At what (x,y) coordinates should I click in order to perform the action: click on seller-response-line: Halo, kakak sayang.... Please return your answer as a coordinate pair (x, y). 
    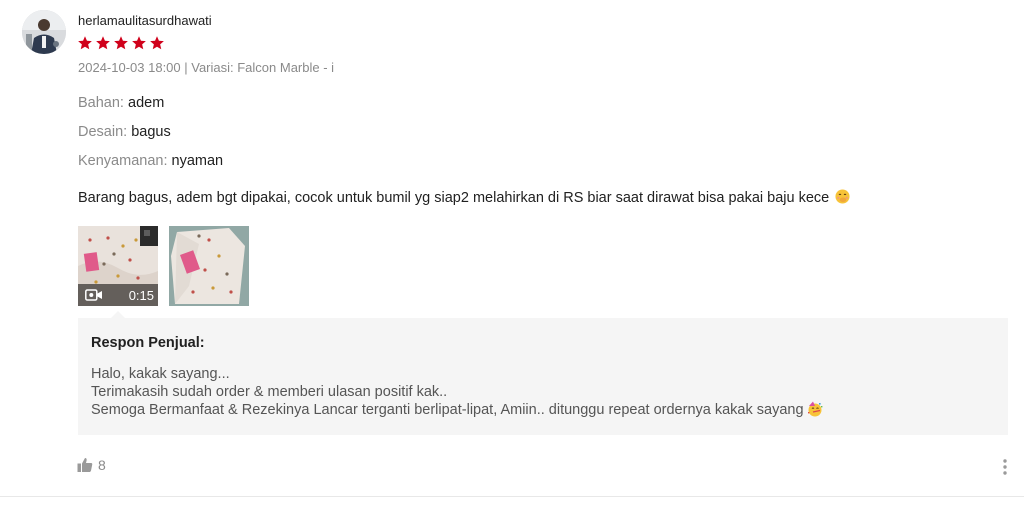
    Looking at the image, I should click on (160, 374).